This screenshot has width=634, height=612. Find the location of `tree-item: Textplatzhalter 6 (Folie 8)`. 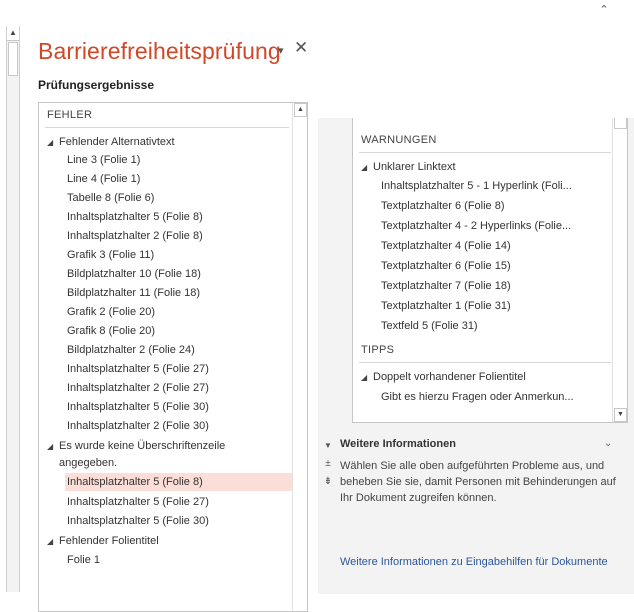

tree-item: Textplatzhalter 6 (Folie 8) is located at coordinates (443, 206).